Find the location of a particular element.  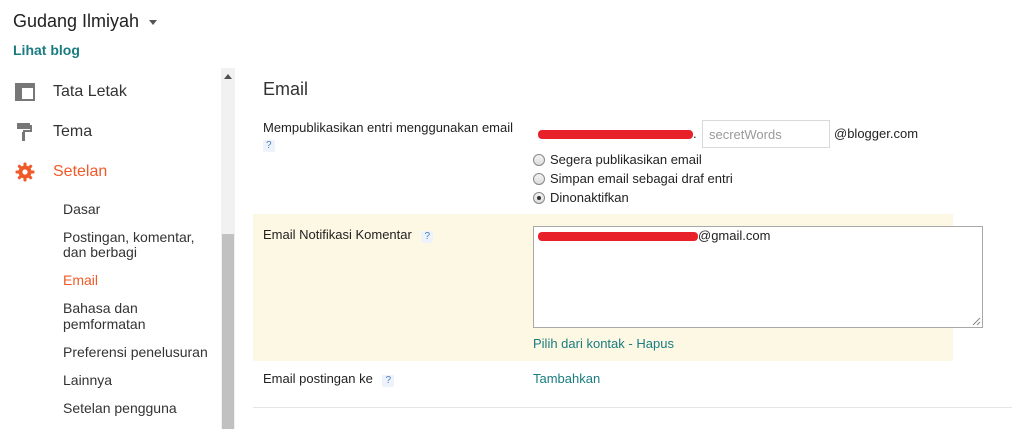

radio-disabled: Dinonaktifkan is located at coordinates (581, 197).